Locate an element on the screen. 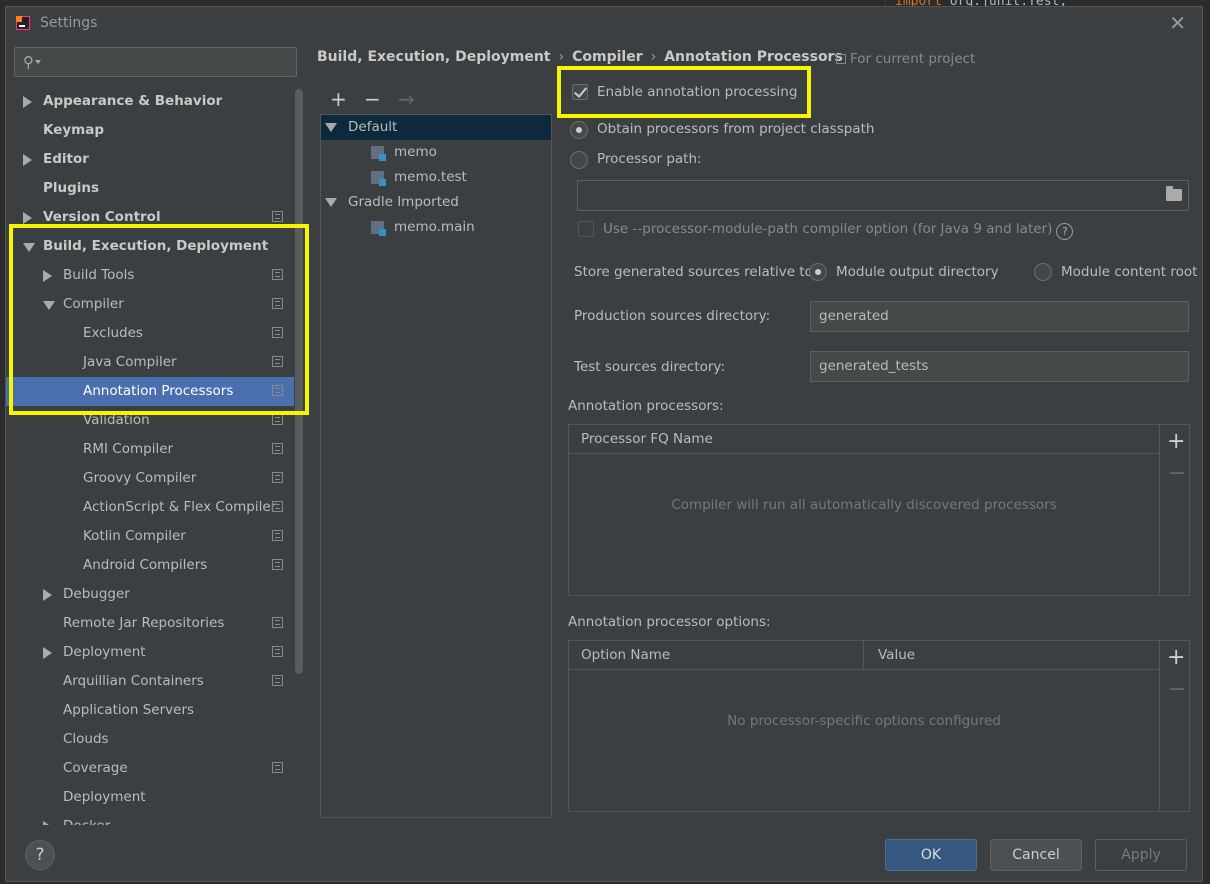  table-header: Option Name Value is located at coordinates (864, 655).